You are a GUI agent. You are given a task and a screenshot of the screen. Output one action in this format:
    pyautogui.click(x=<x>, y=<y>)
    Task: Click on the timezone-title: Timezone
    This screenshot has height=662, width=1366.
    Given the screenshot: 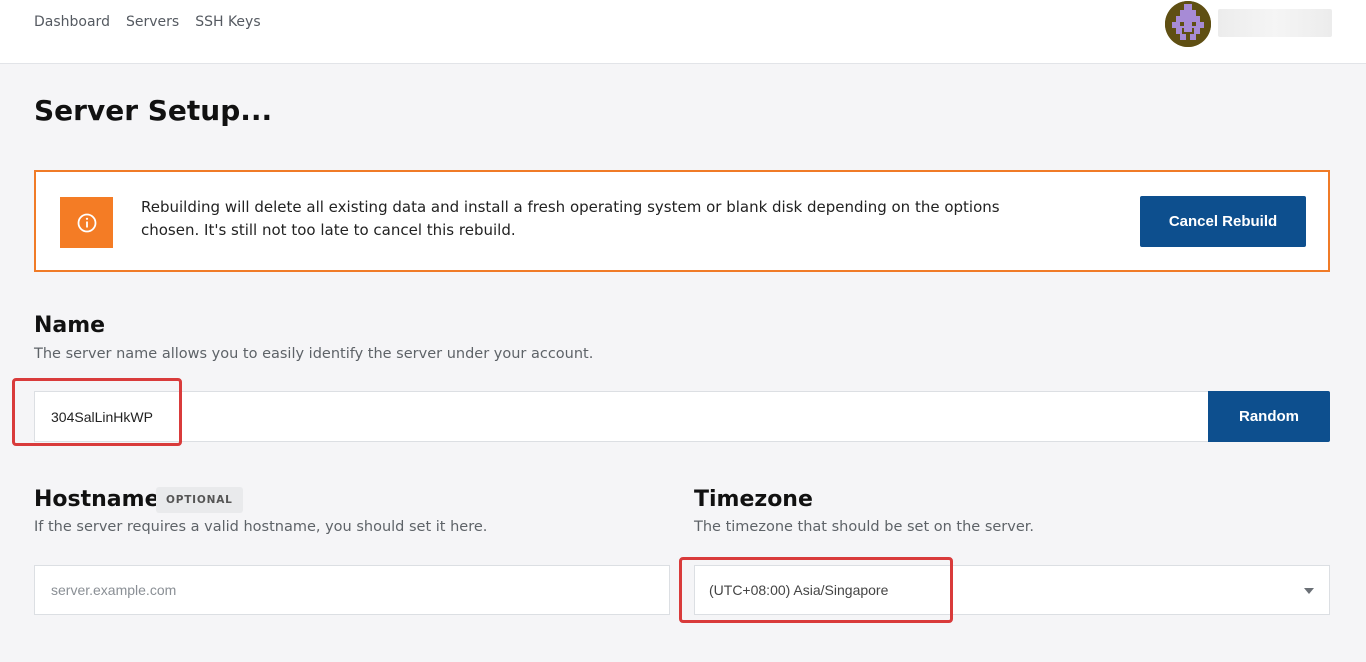 What is the action you would take?
    pyautogui.click(x=753, y=499)
    